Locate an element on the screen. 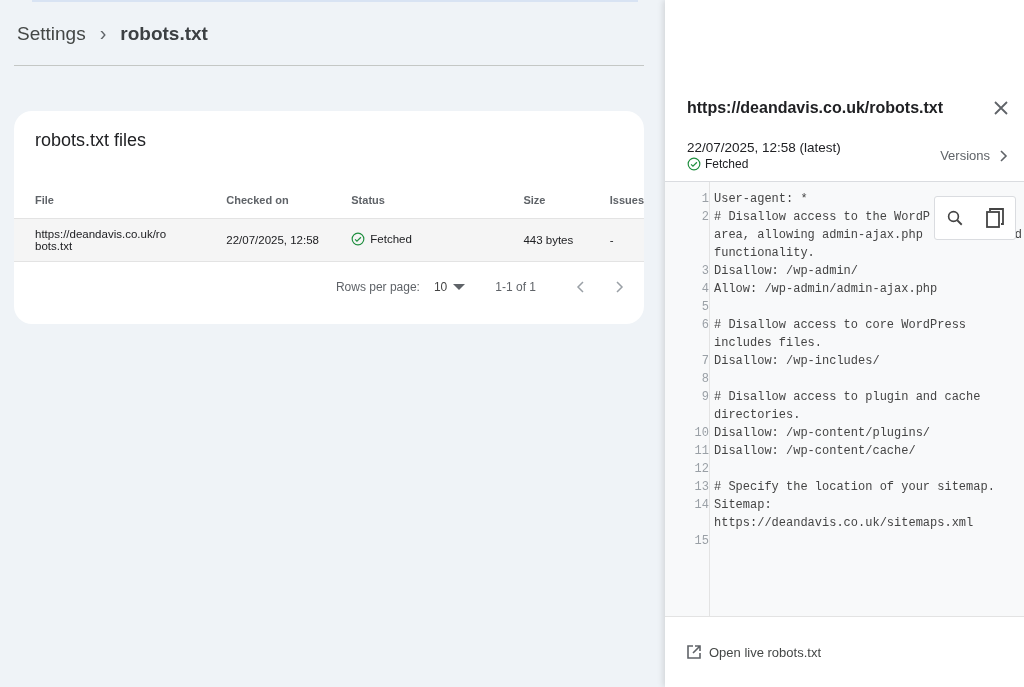 The width and height of the screenshot is (1024, 687). line-number: 8 is located at coordinates (705, 379).